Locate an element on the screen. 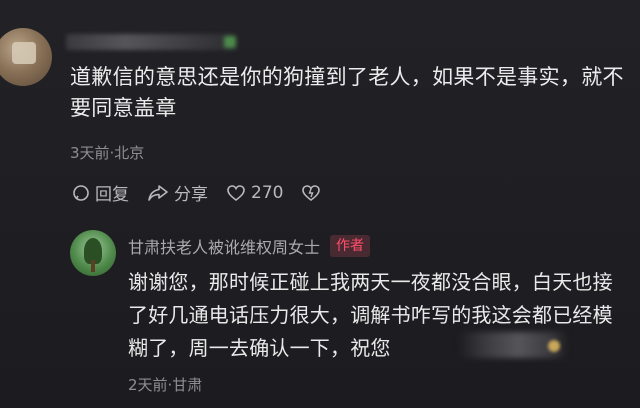  like-count: 270 is located at coordinates (267, 192).